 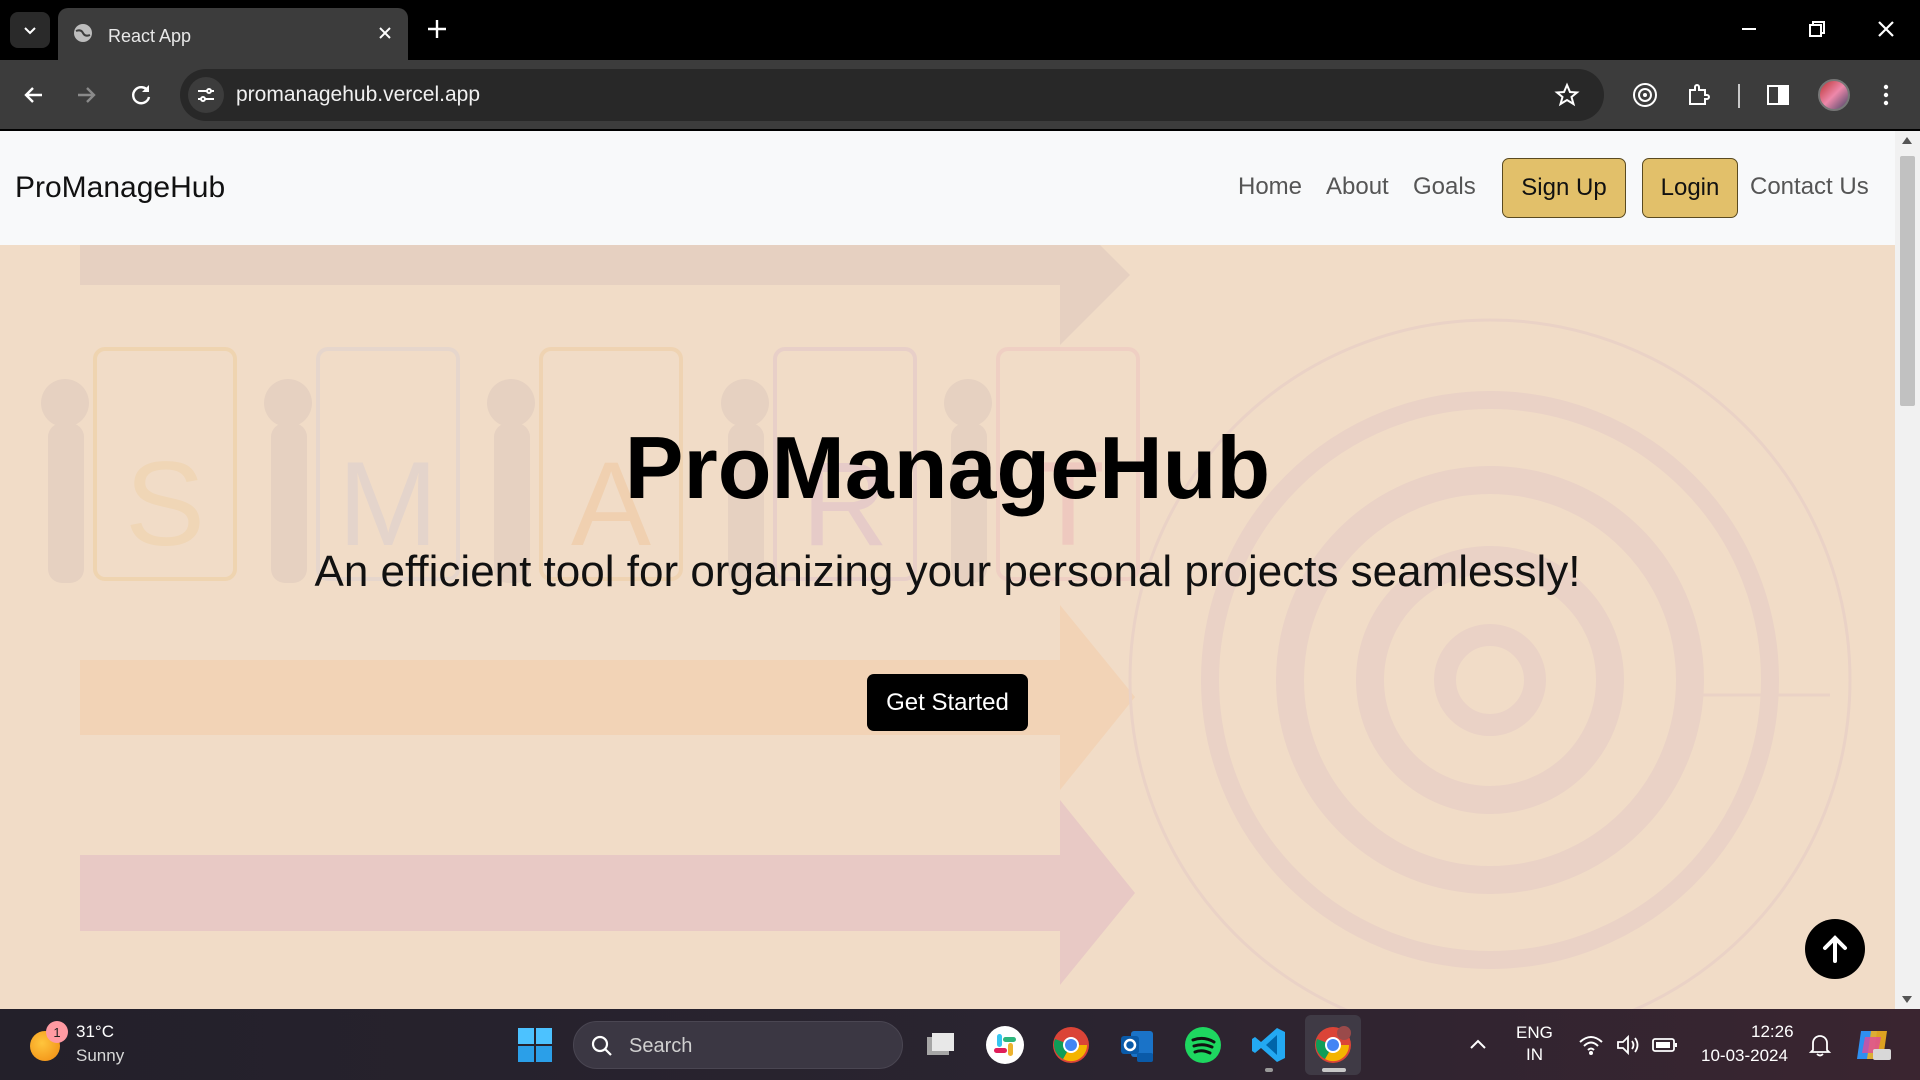 What do you see at coordinates (233, 34) in the screenshot?
I see `browser-tab-active: React App` at bounding box center [233, 34].